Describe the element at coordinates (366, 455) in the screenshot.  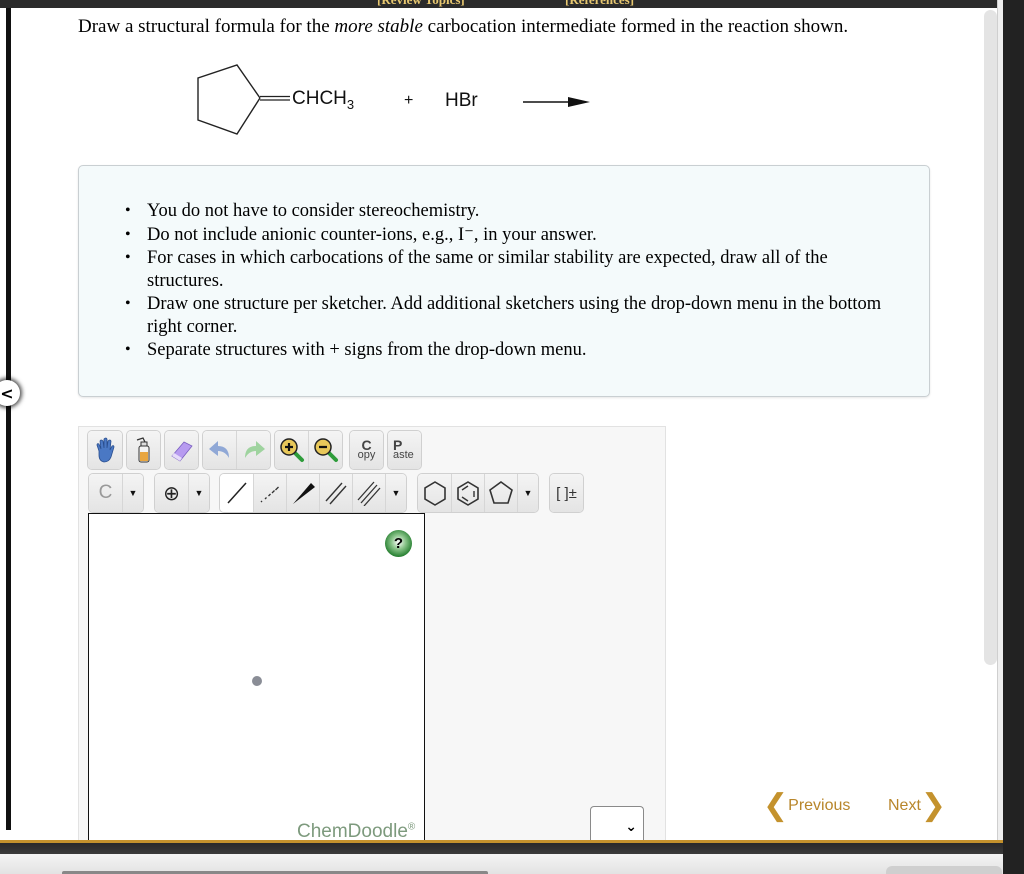
I see `copy-label-small: opy` at that location.